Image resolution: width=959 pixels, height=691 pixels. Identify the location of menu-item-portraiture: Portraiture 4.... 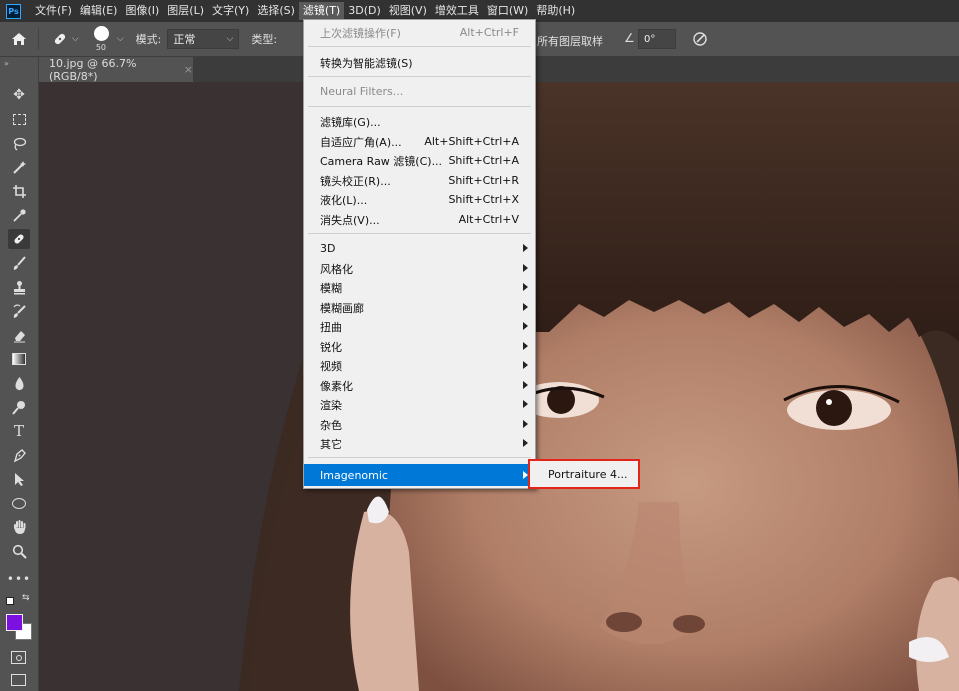
(587, 474).